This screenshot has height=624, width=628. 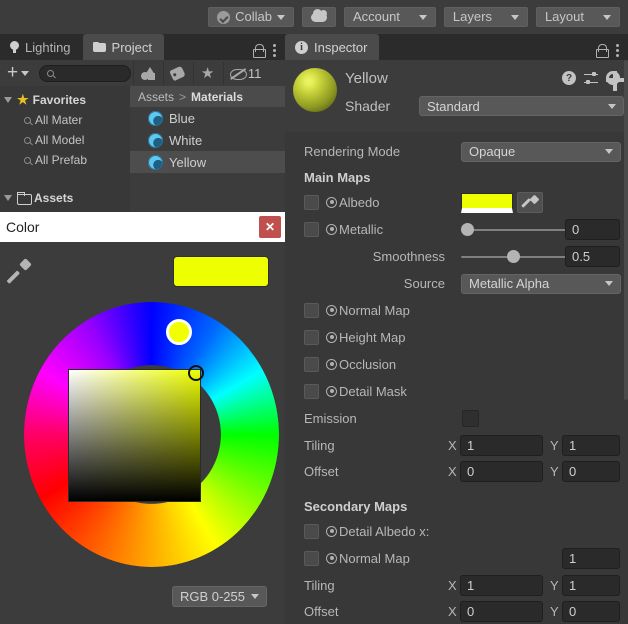 I want to click on tree-item-favorites: ★ Favorites, so click(x=65, y=100).